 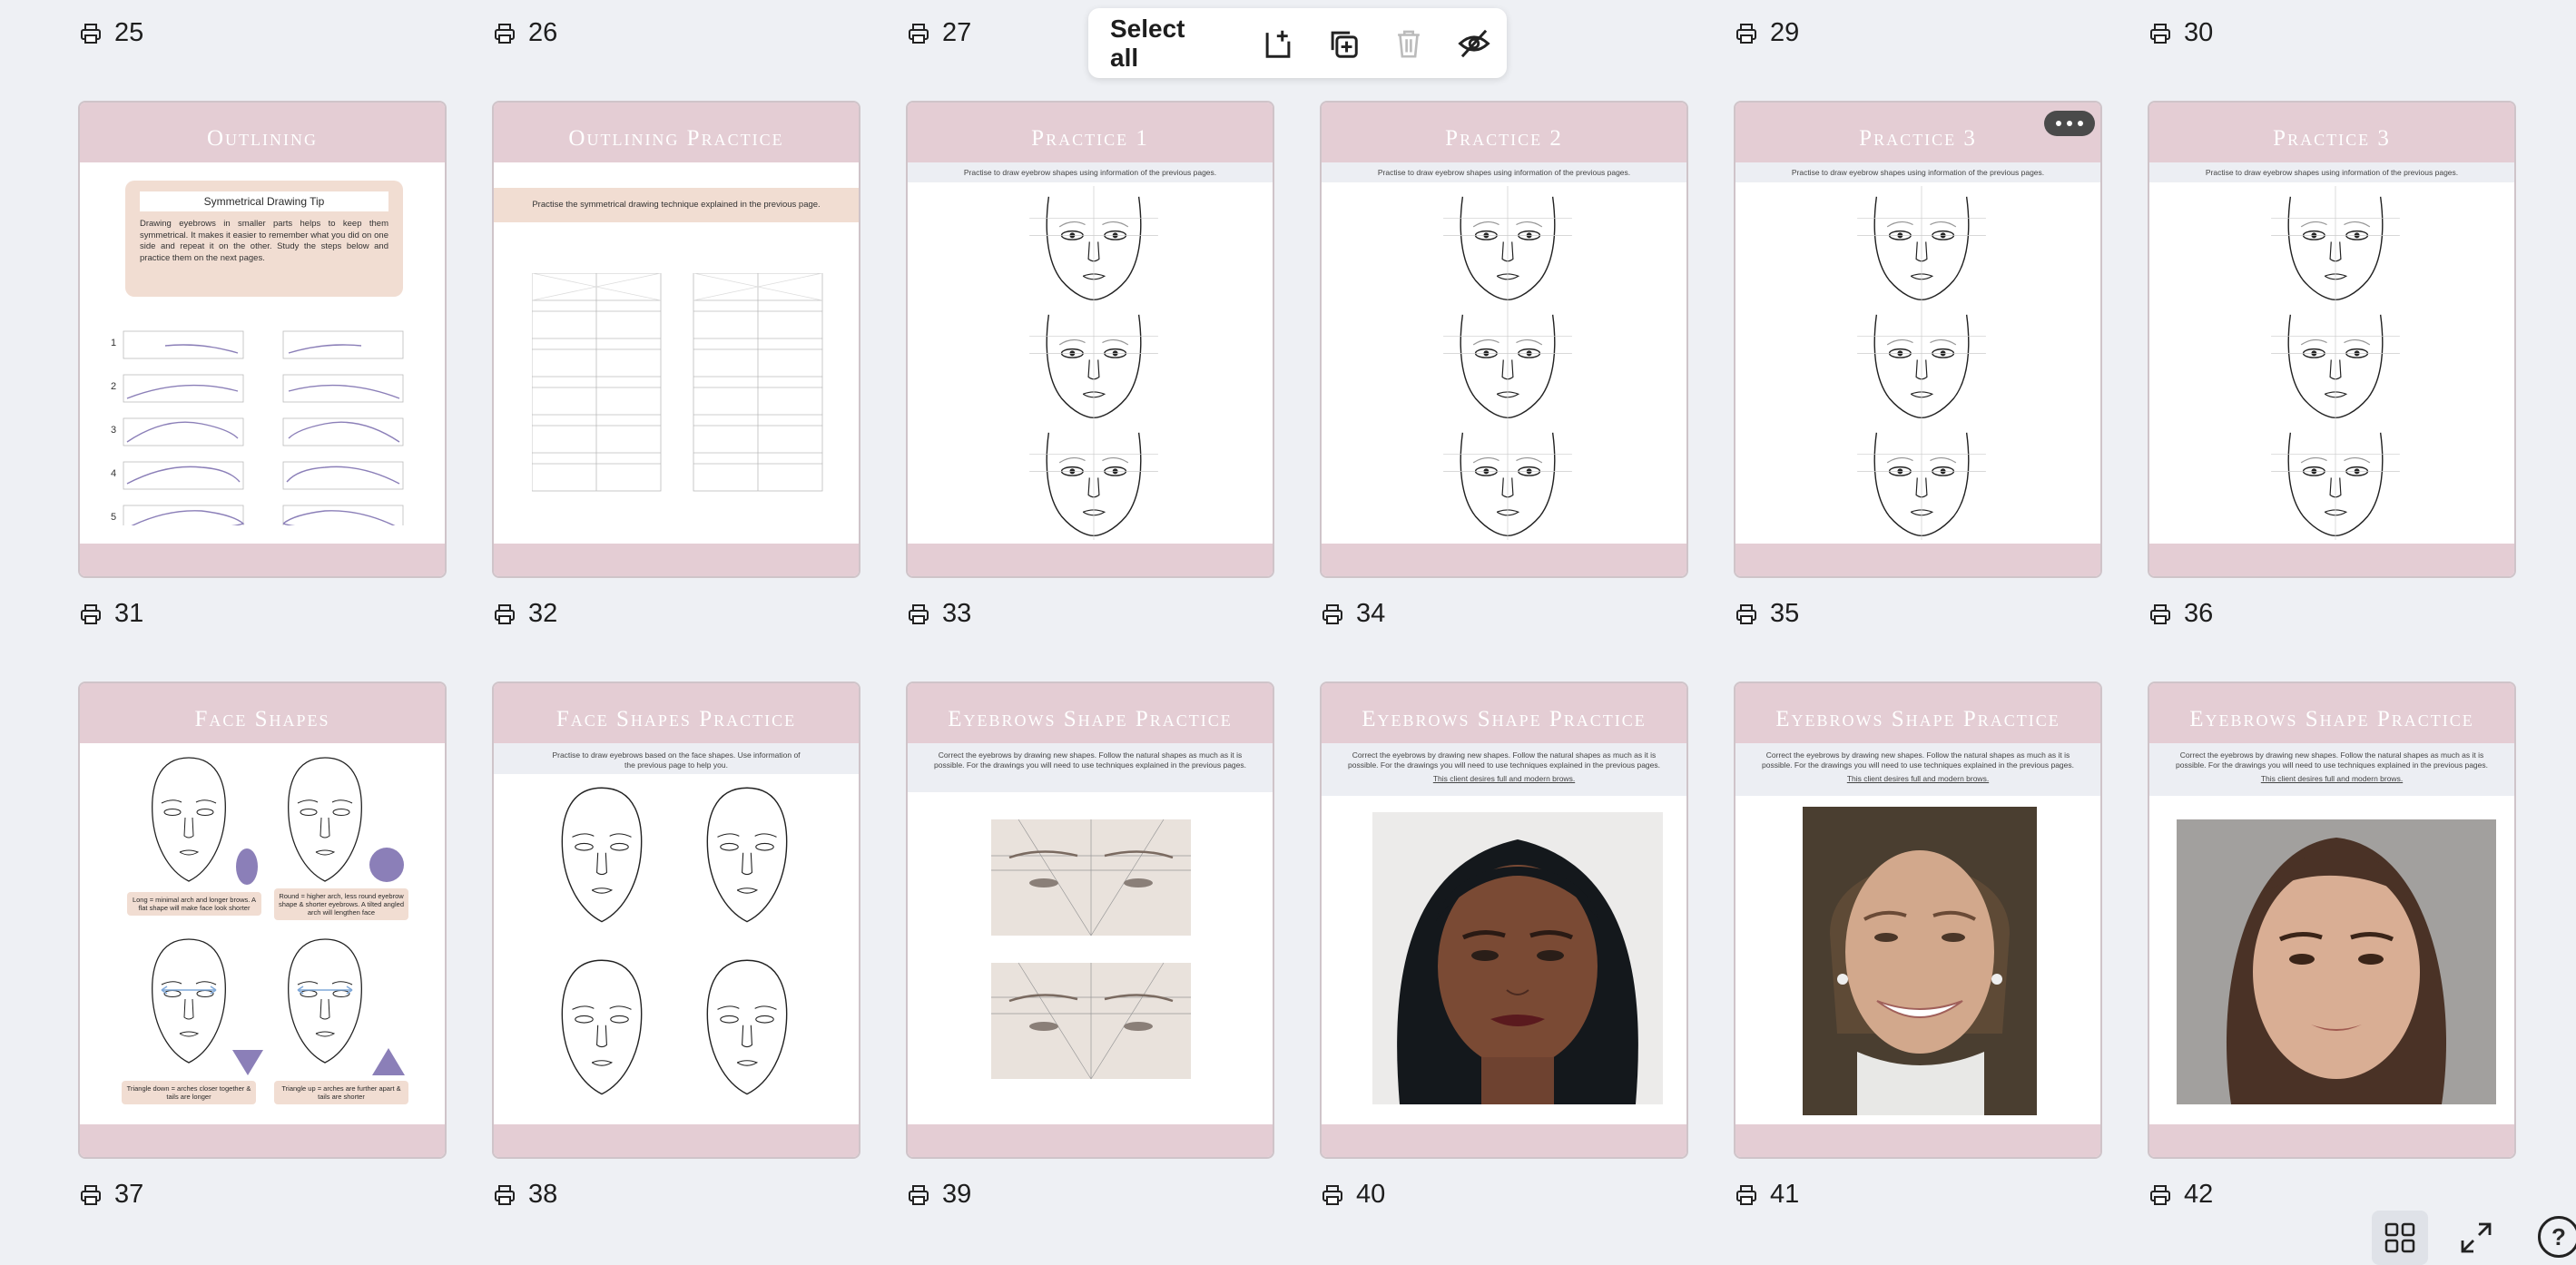 I want to click on dot, so click(x=2069, y=123).